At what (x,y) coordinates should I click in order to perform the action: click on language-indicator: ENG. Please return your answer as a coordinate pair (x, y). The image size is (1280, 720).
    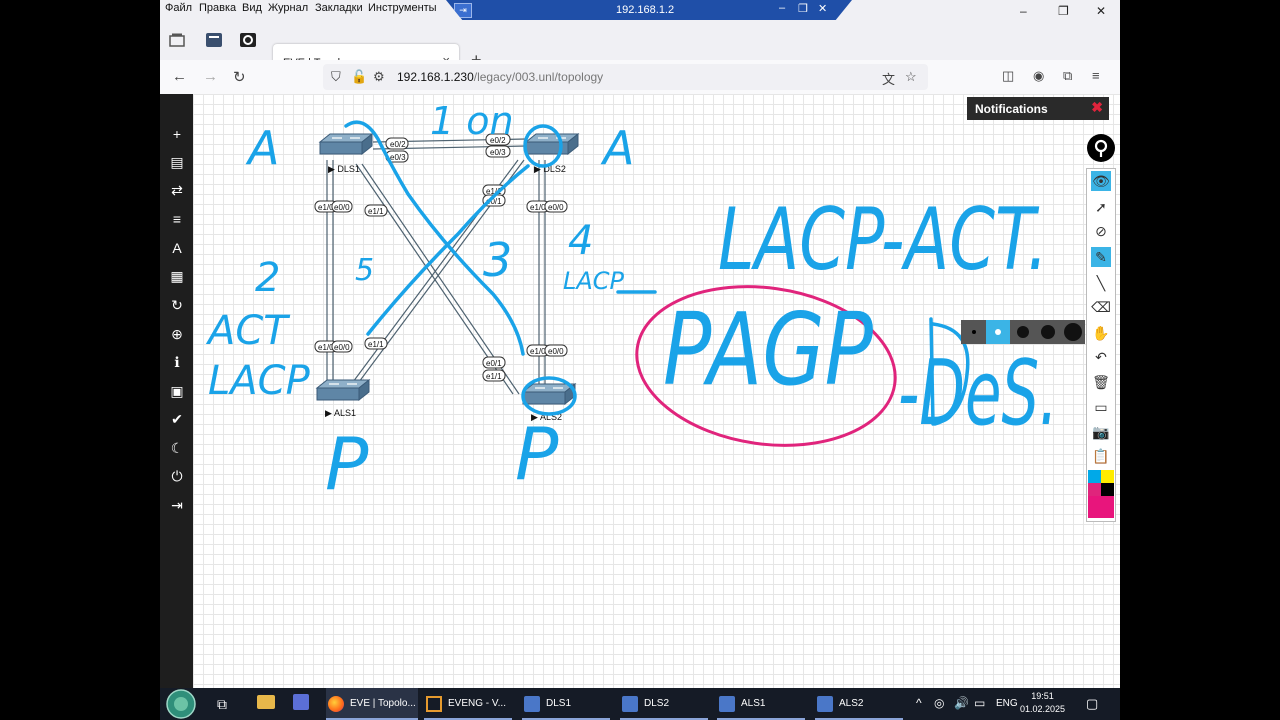
    Looking at the image, I should click on (1007, 703).